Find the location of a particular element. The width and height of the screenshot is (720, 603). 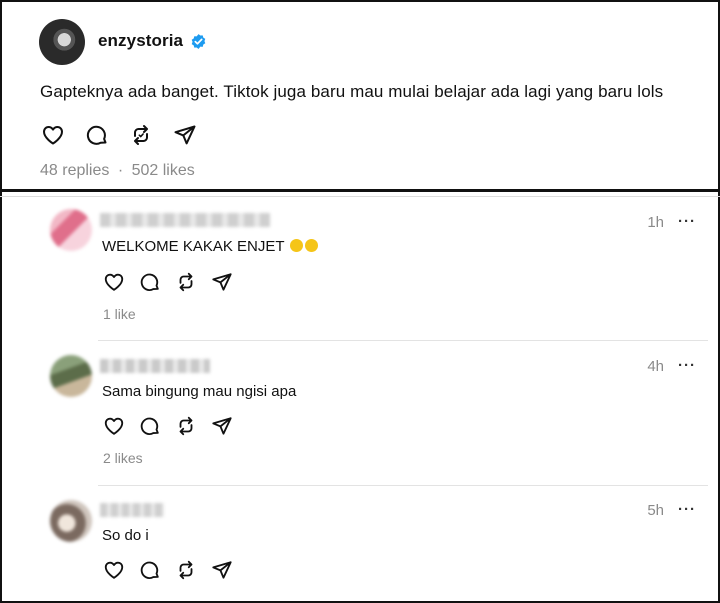

post-stats: 48 replies · 502 likes is located at coordinates (117, 171).